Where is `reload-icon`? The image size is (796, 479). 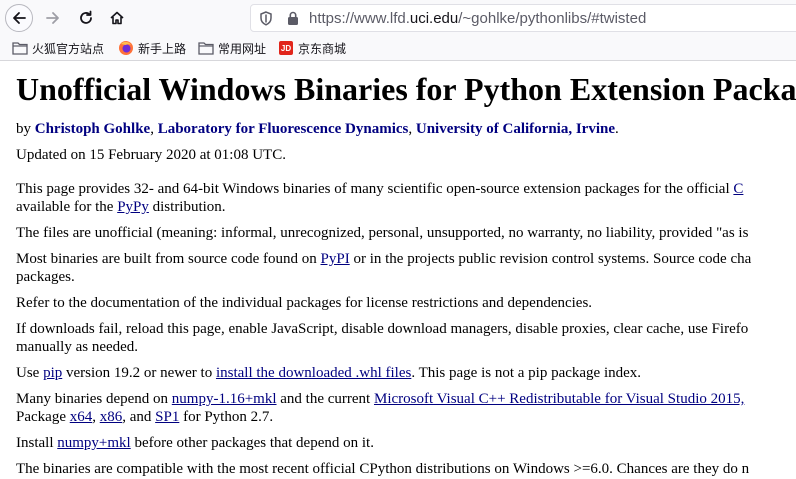 reload-icon is located at coordinates (86, 17).